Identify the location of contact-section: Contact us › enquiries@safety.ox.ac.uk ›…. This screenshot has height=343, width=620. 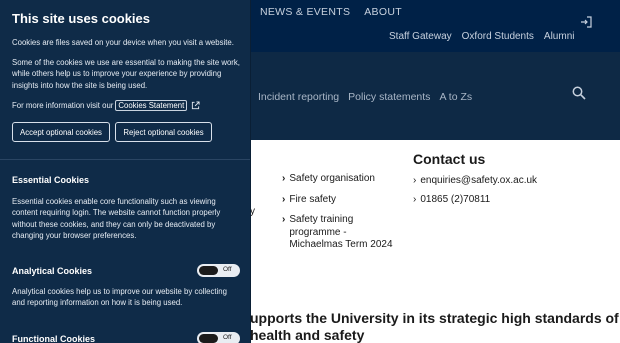
(513, 182).